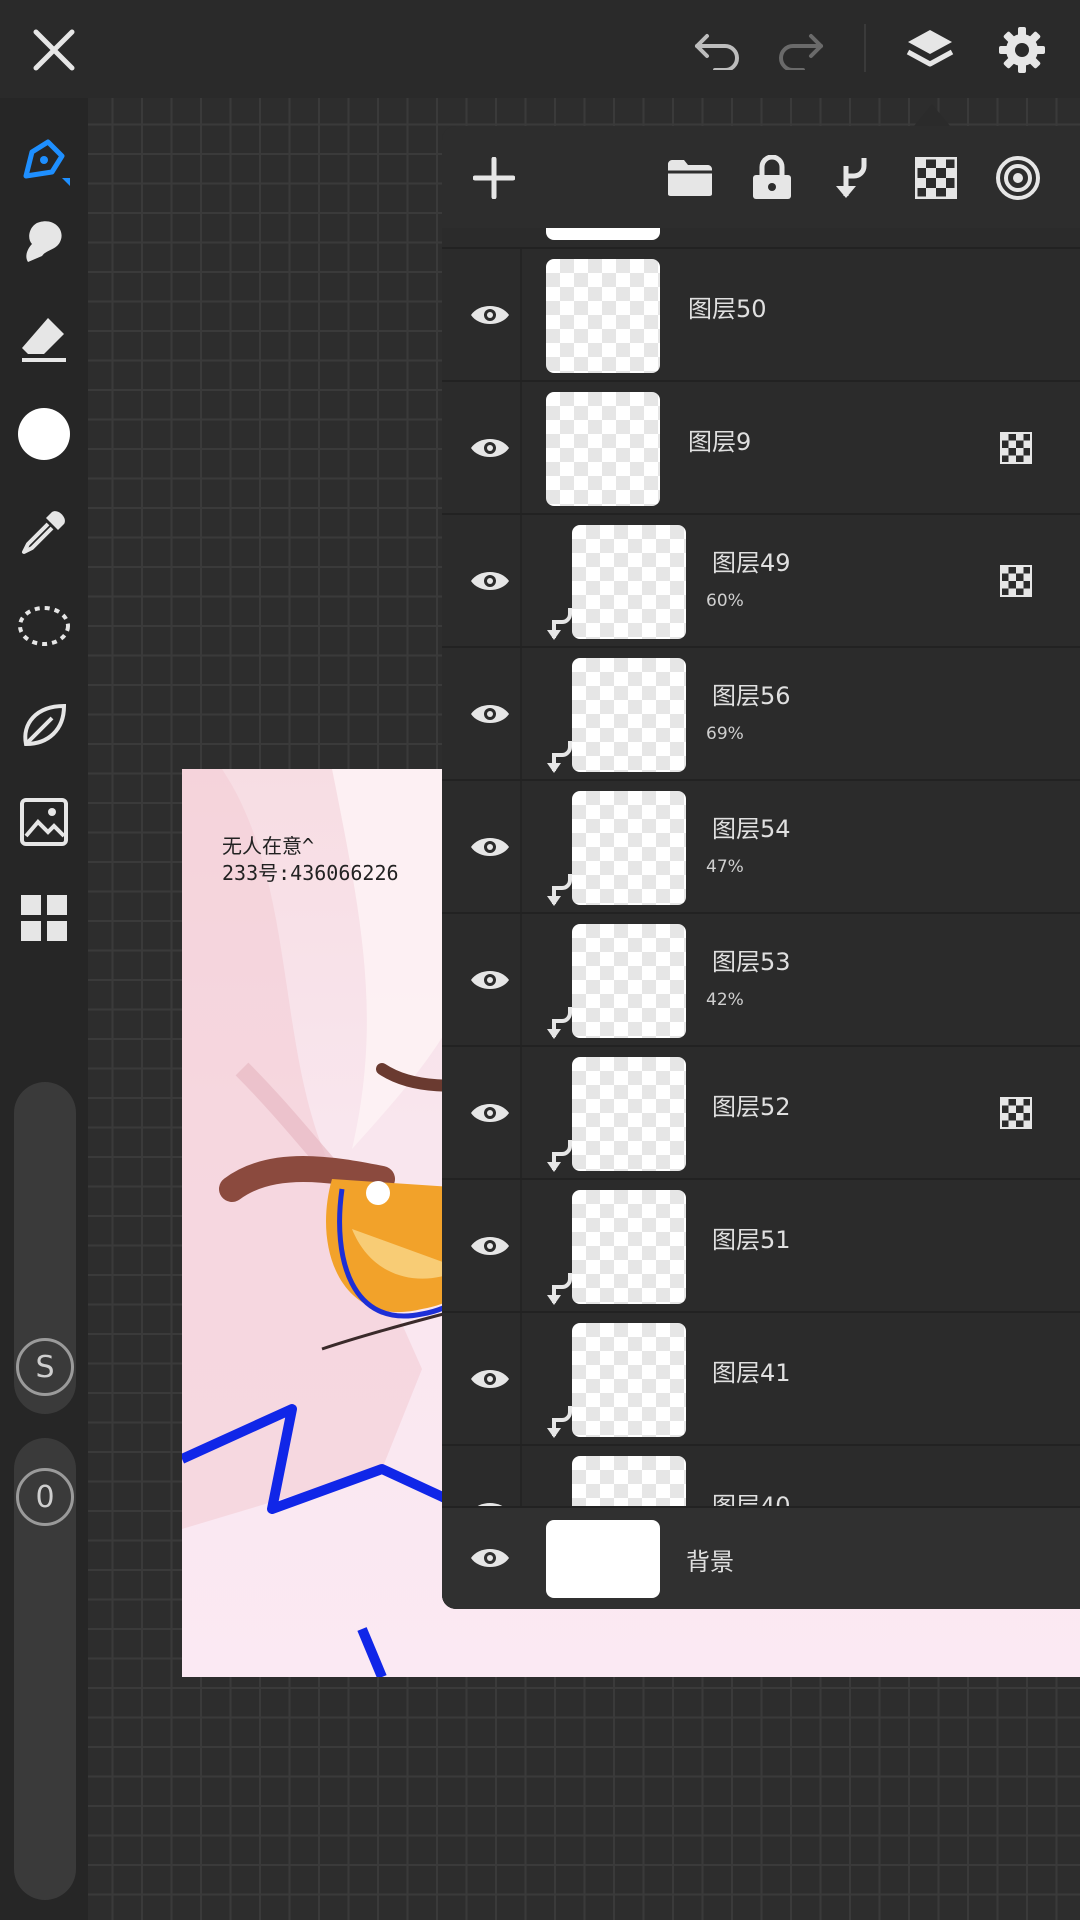 Image resolution: width=1080 pixels, height=1920 pixels. I want to click on layer-opacity: 42%, so click(725, 1000).